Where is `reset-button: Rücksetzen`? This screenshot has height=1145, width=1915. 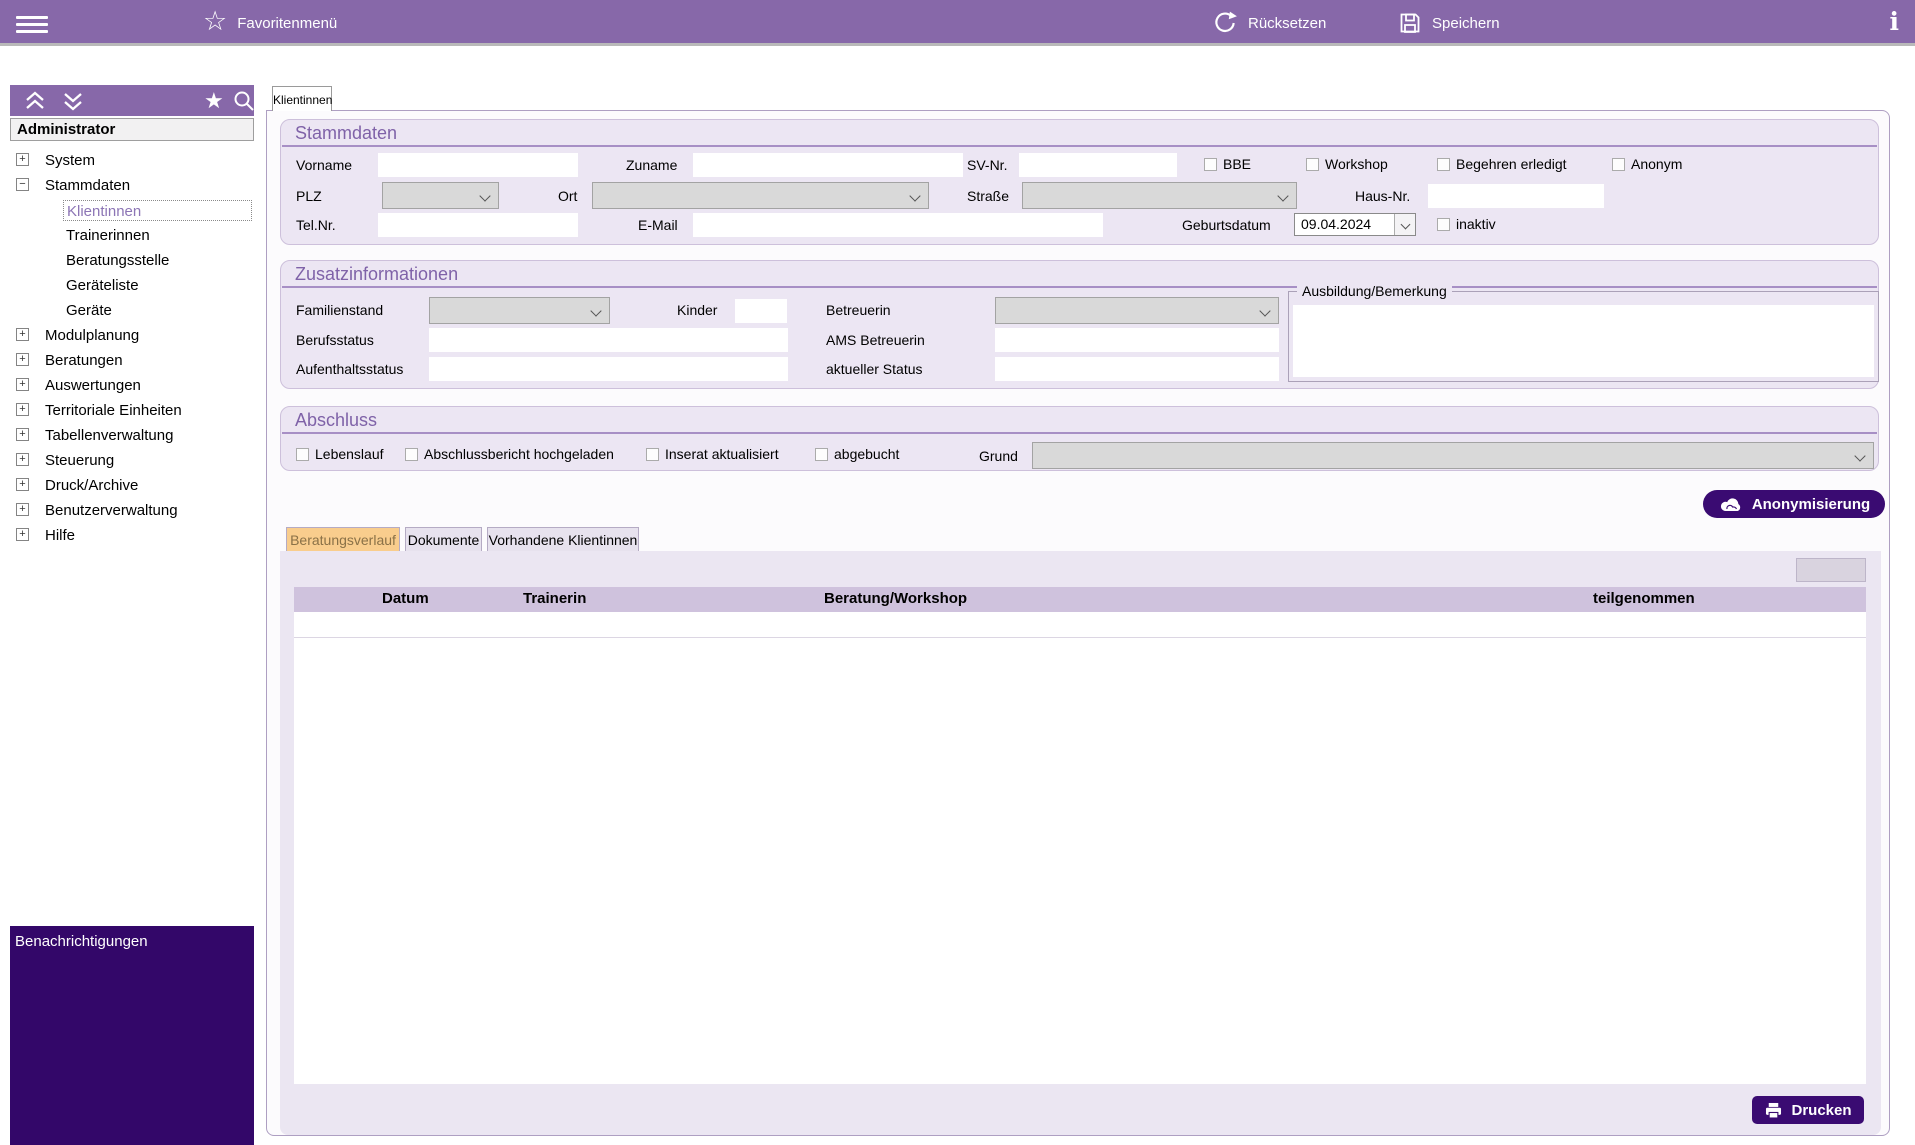
reset-button: Rücksetzen is located at coordinates (1269, 23).